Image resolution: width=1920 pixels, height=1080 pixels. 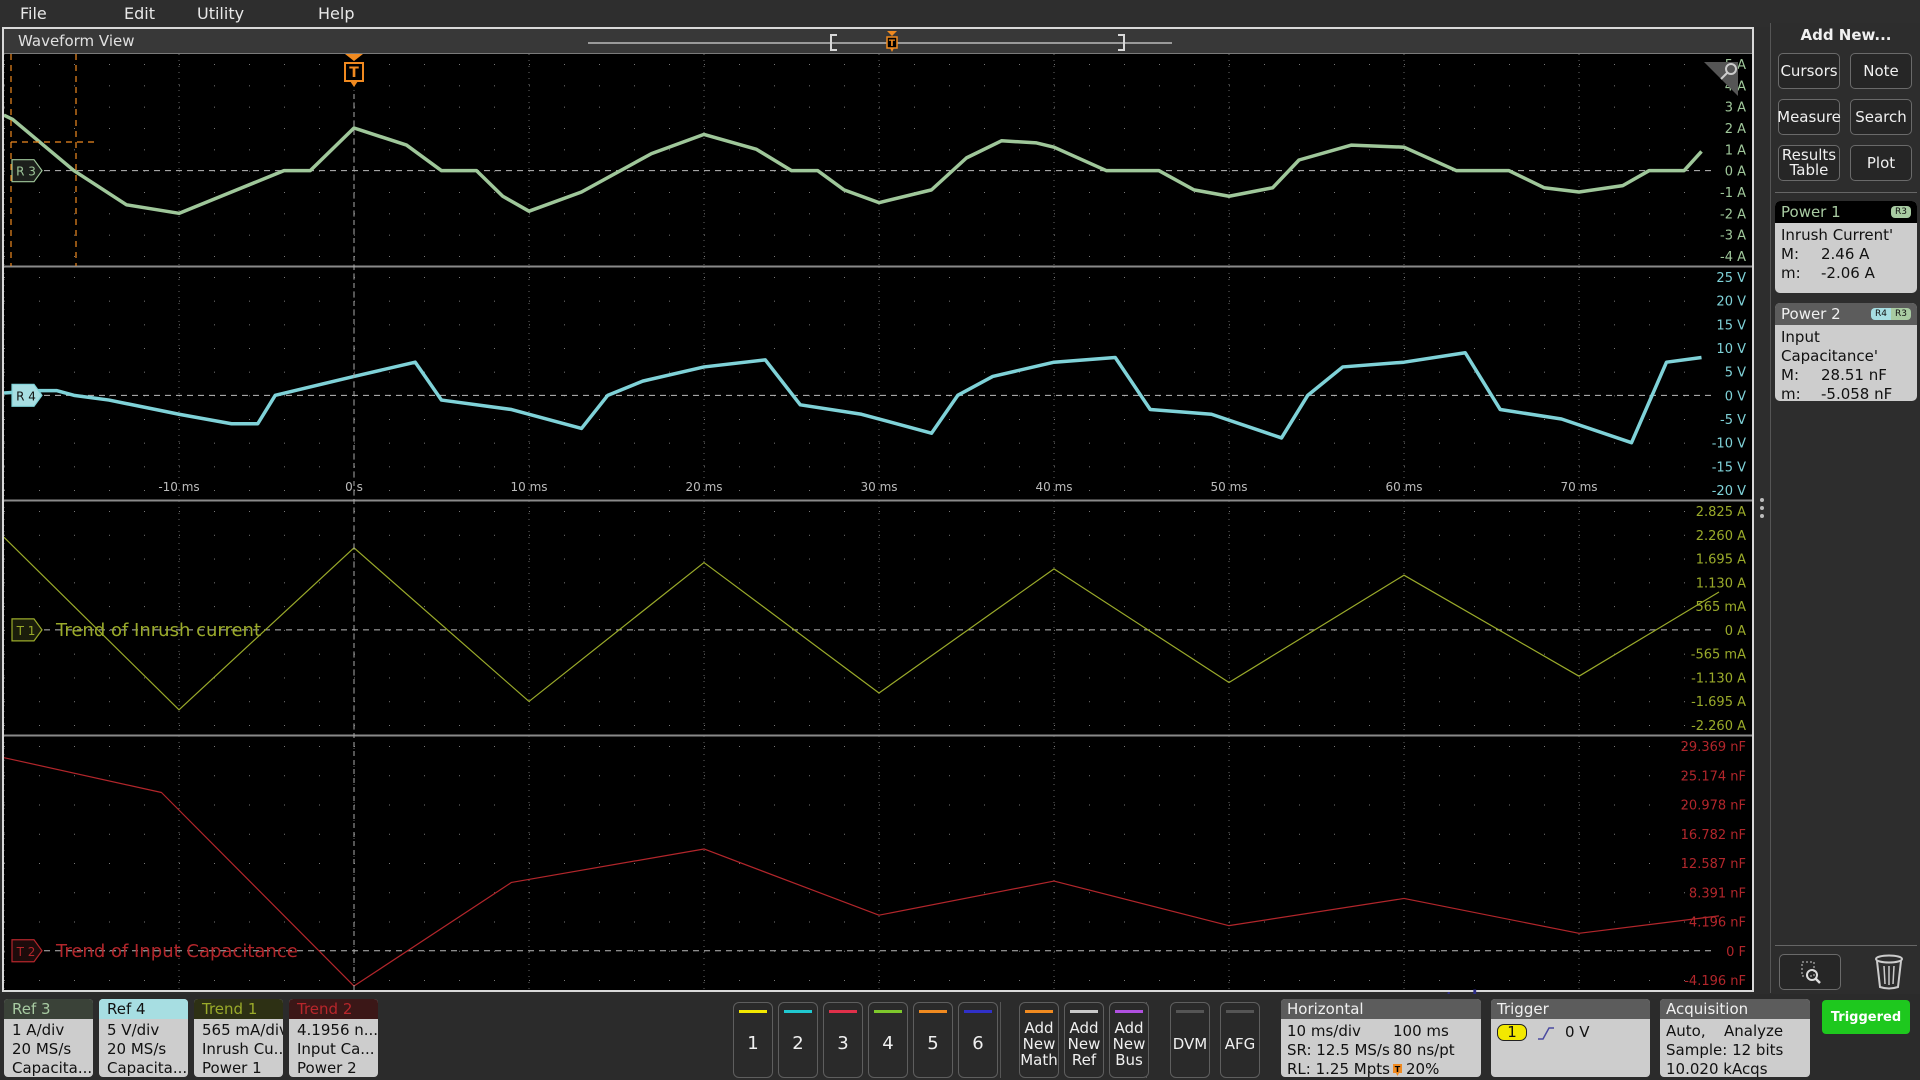 I want to click on menu-utility: Utility, so click(x=237, y=13).